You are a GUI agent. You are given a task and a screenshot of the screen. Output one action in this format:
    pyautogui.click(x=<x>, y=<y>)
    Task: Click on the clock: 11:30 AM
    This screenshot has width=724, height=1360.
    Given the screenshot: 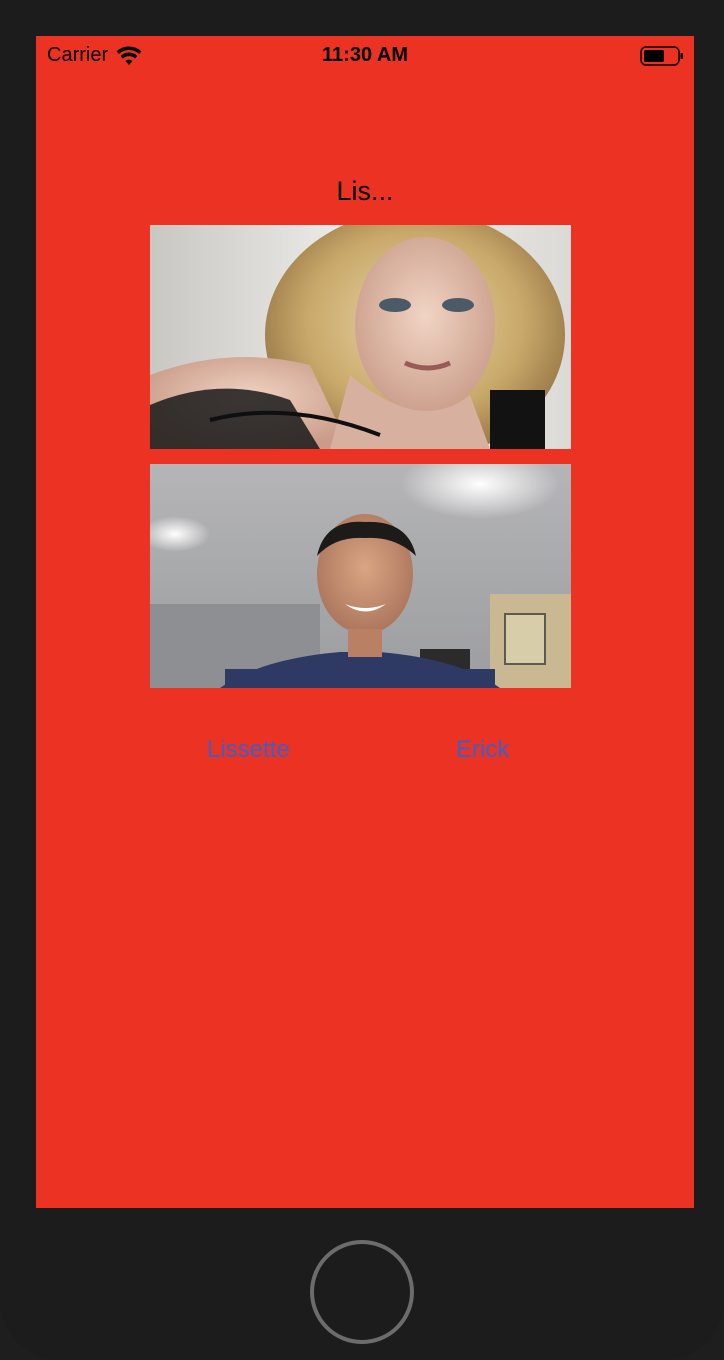 What is the action you would take?
    pyautogui.click(x=365, y=55)
    